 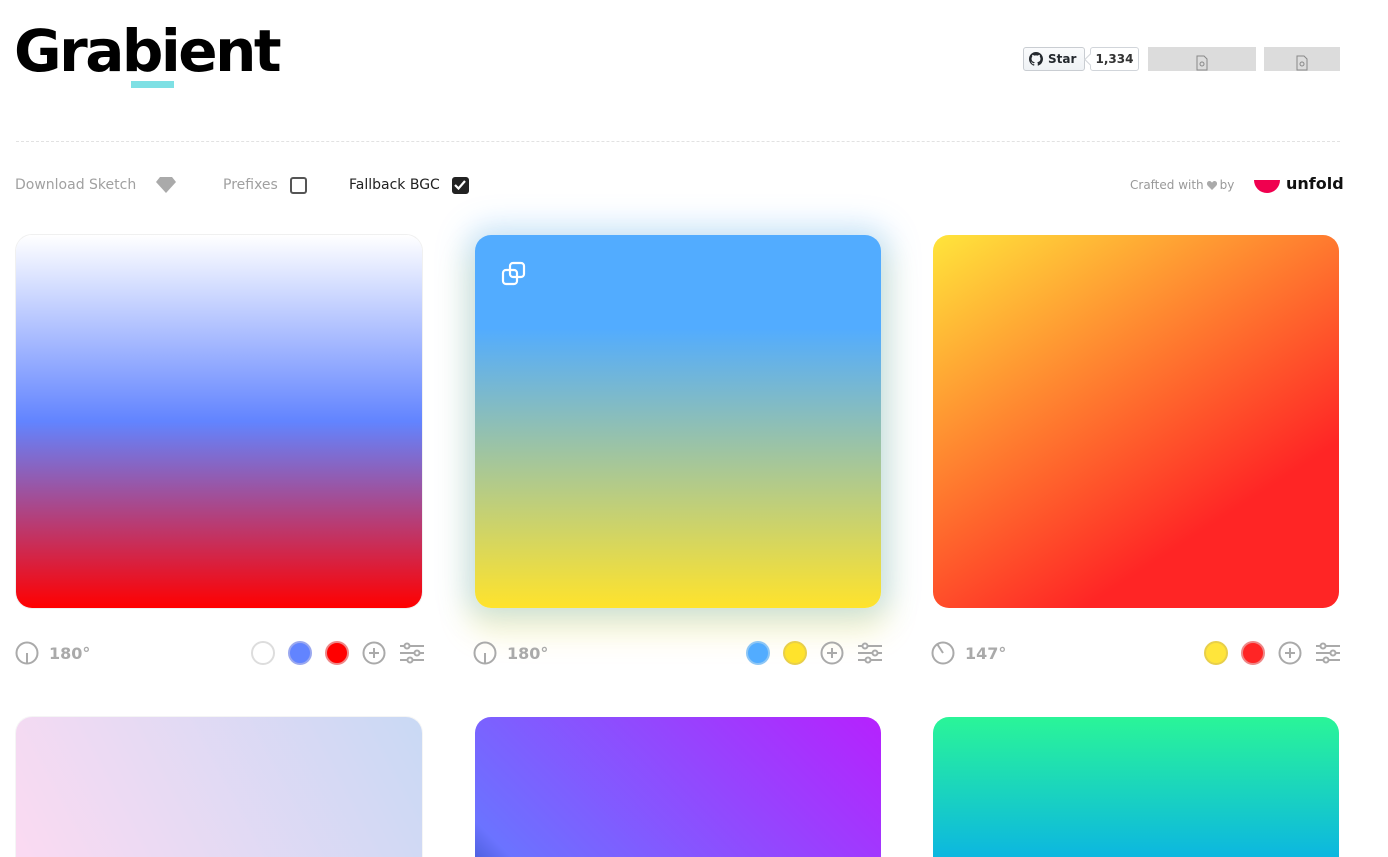 What do you see at coordinates (1136, 653) in the screenshot?
I see `gradient-controls: 147°` at bounding box center [1136, 653].